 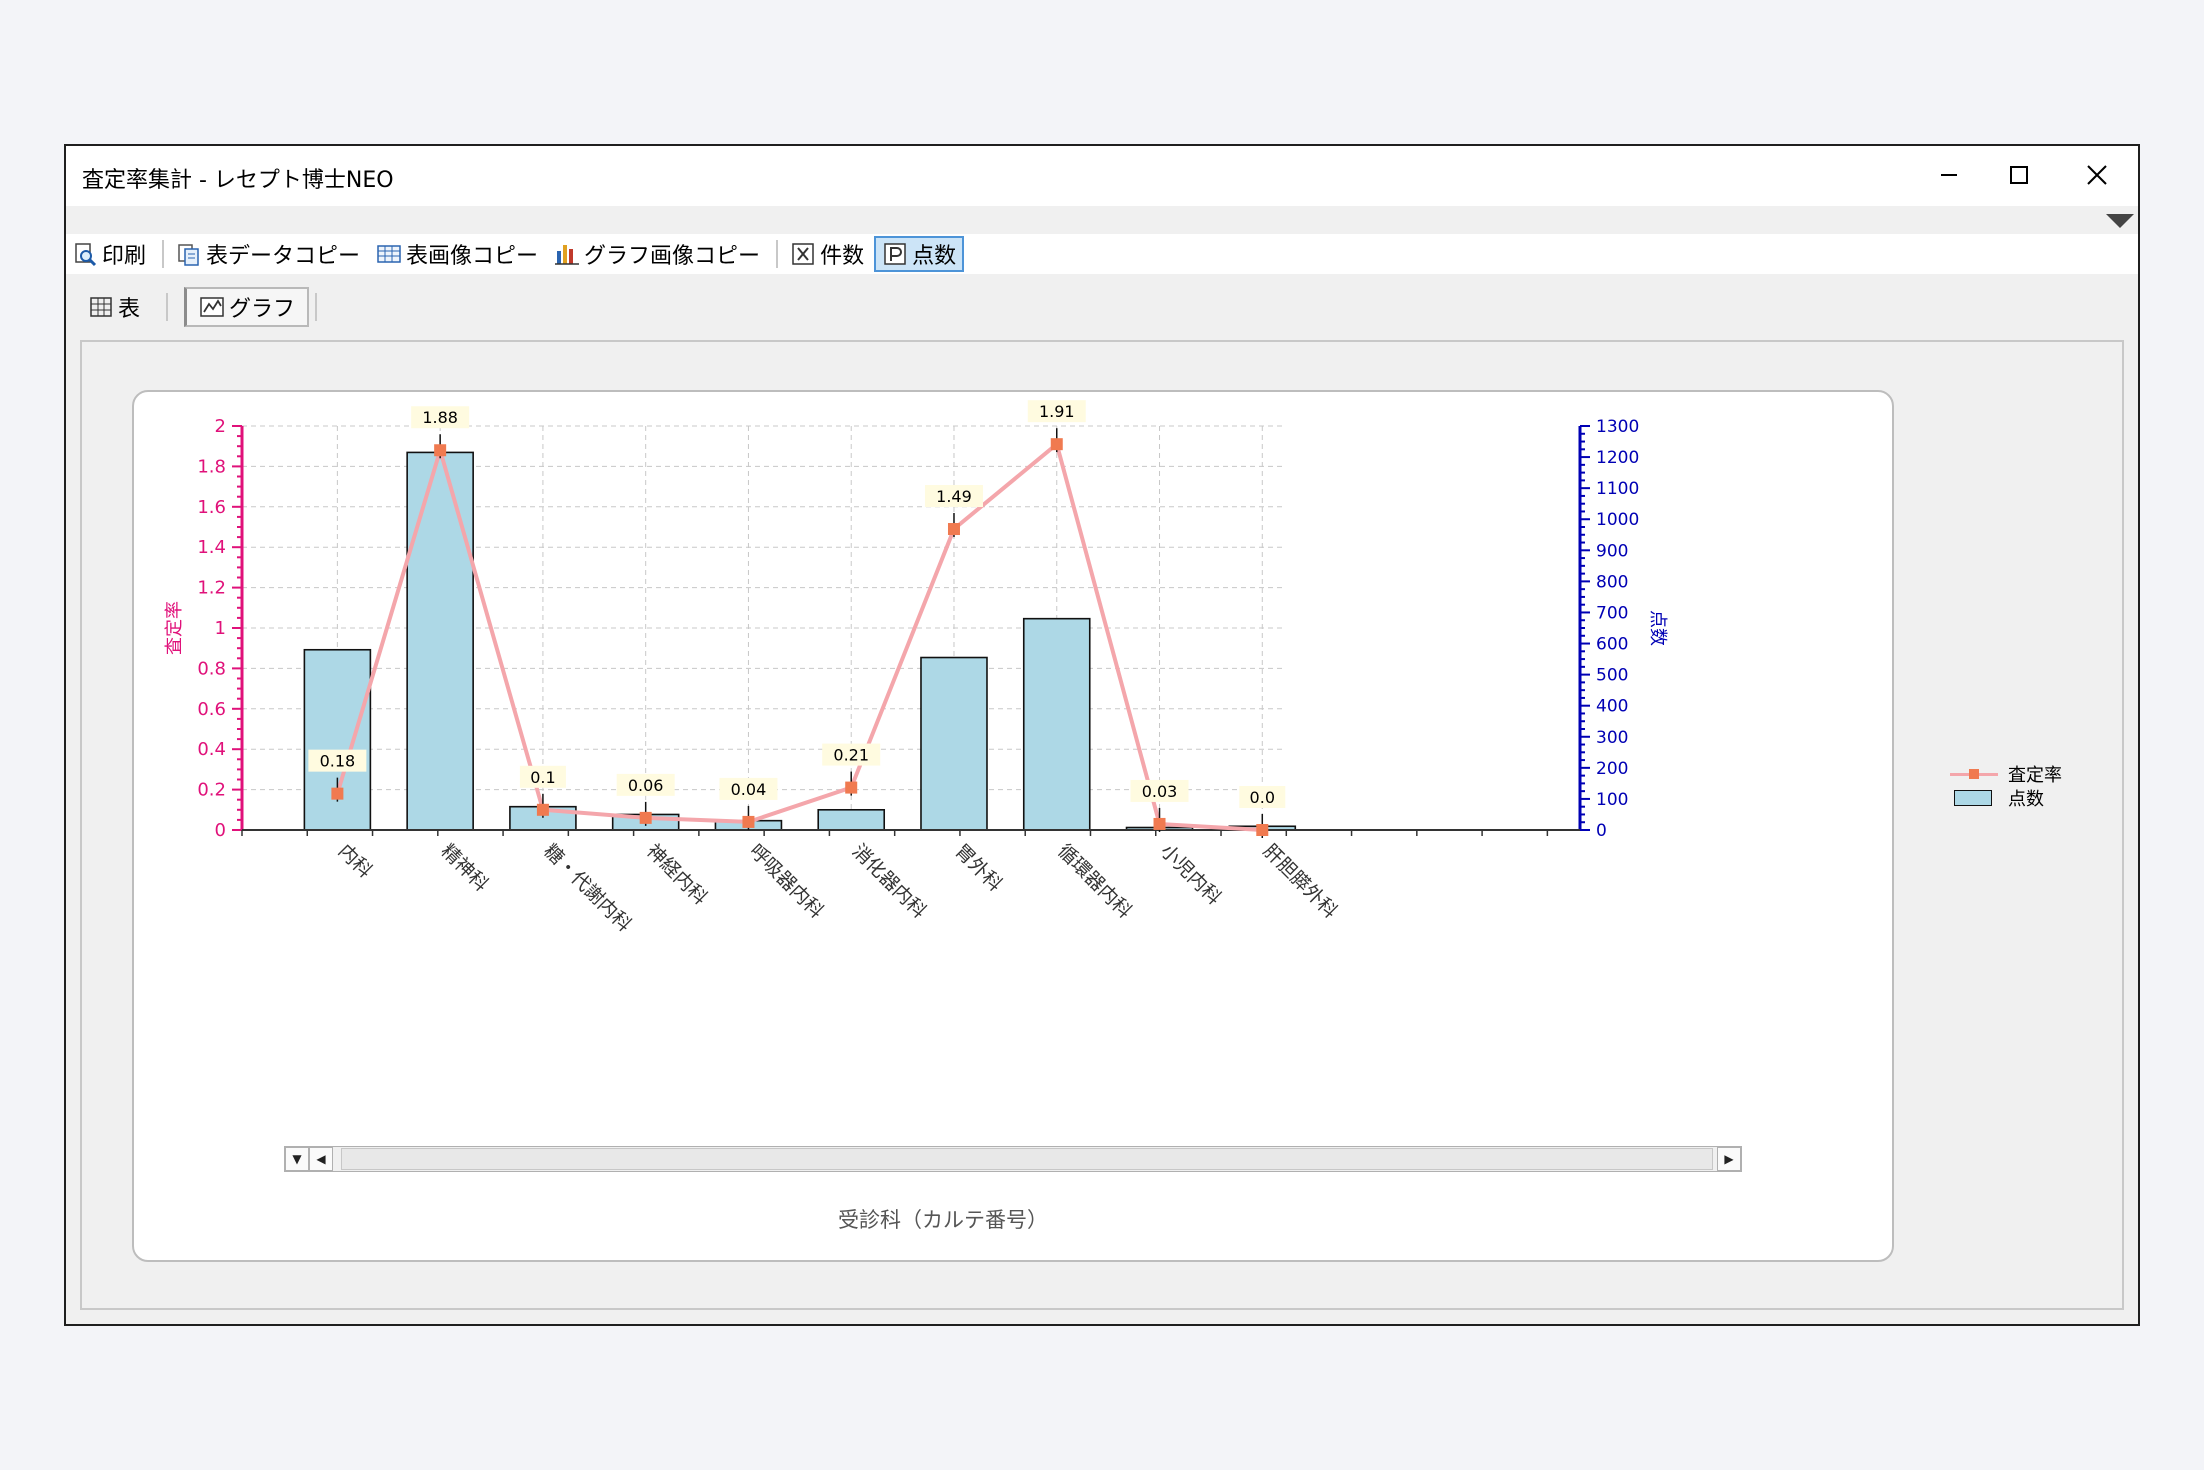 What do you see at coordinates (283, 256) in the screenshot?
I see `table-data-copy-label: 表データコピー` at bounding box center [283, 256].